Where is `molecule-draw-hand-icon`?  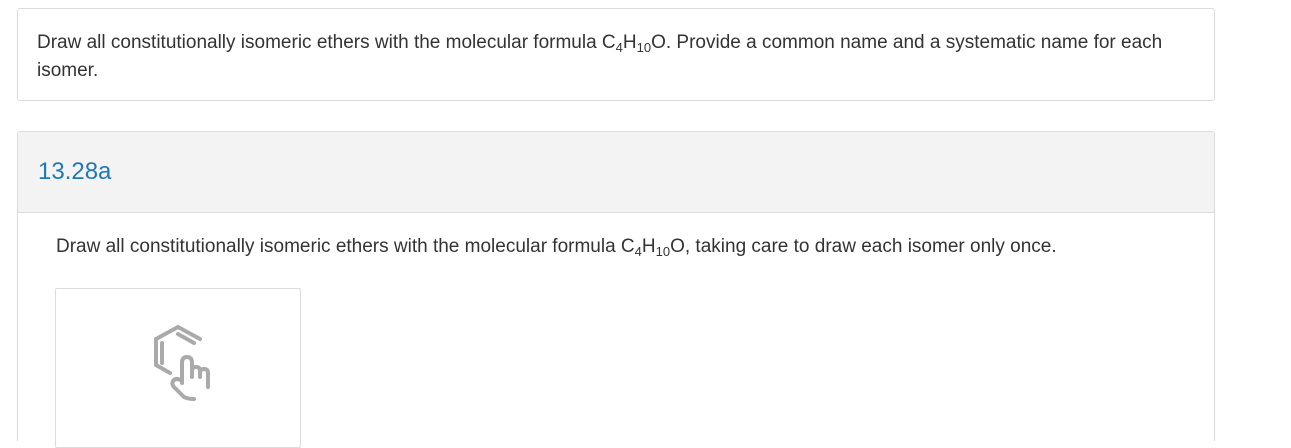
molecule-draw-hand-icon is located at coordinates (182, 363).